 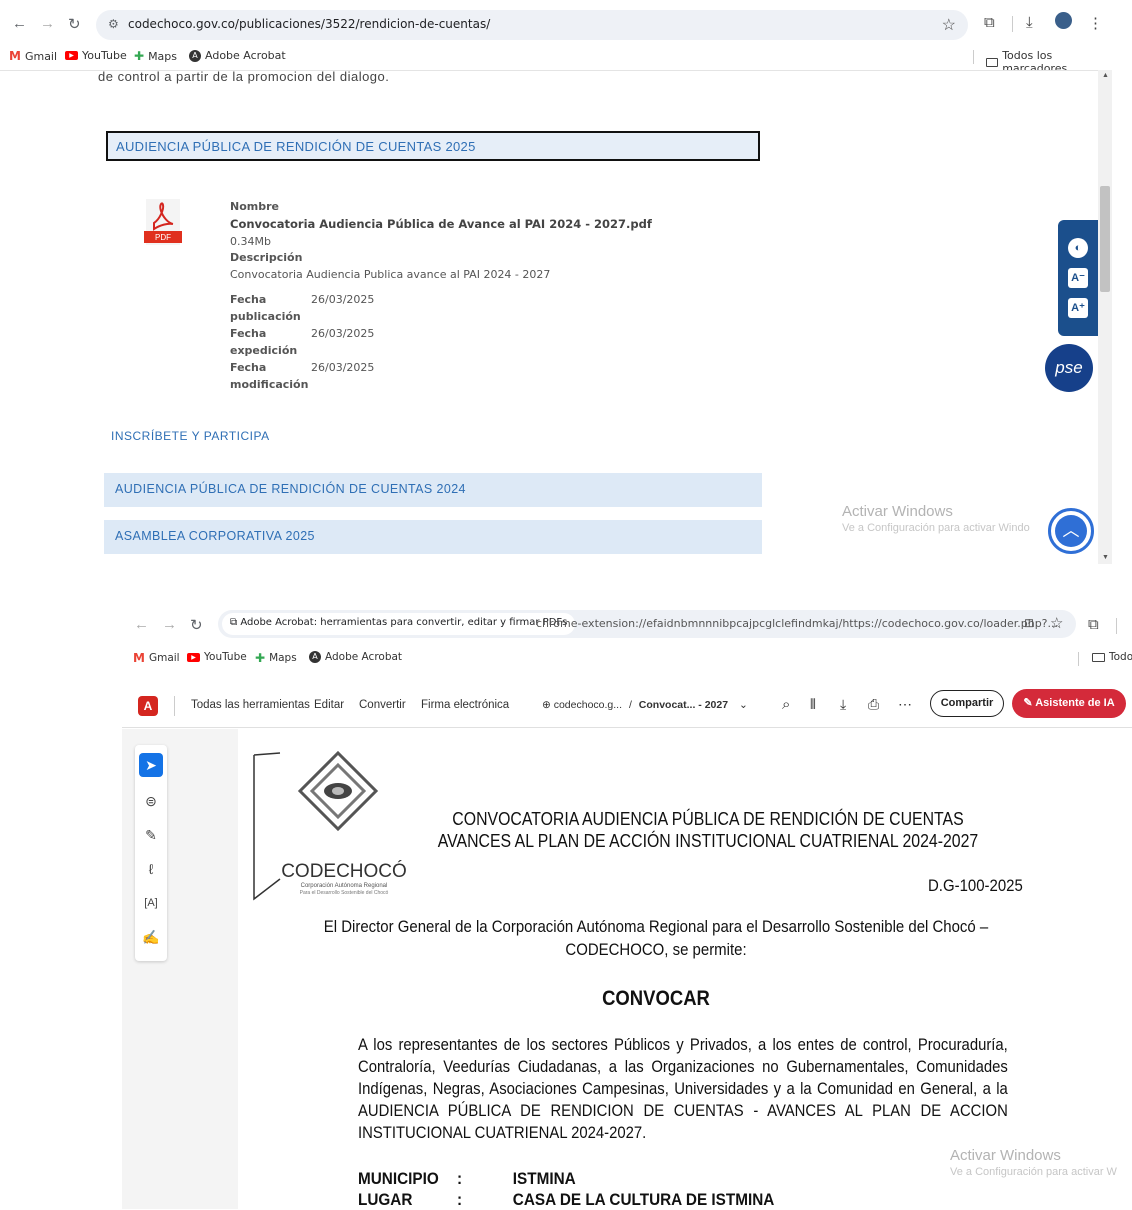 I want to click on menu-all-tools: Todas las herramientas, so click(x=250, y=705).